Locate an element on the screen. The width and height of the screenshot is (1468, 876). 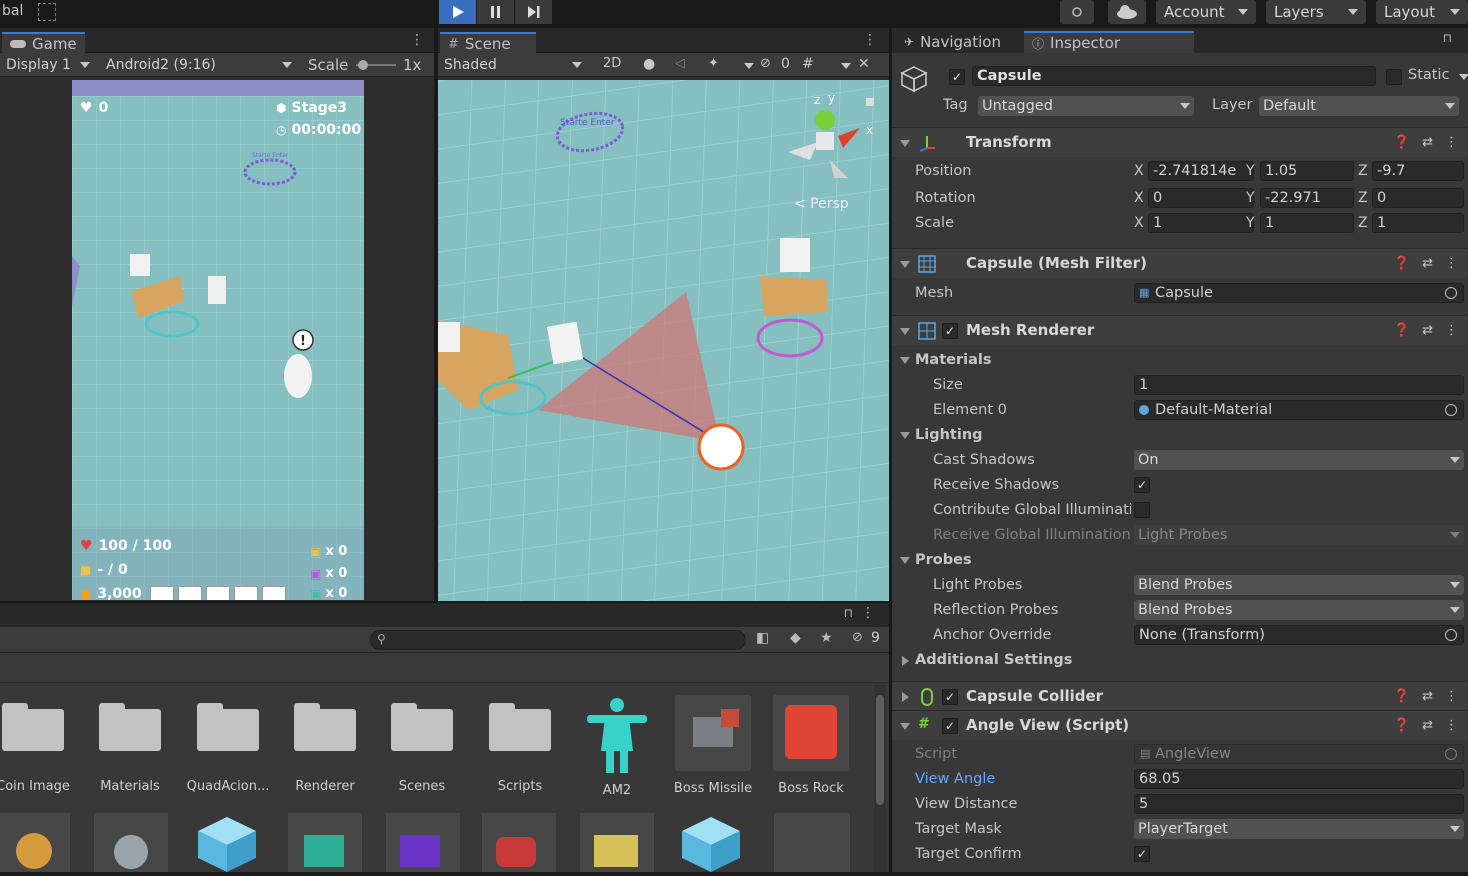
asset-folder: Renderer is located at coordinates (325, 747).